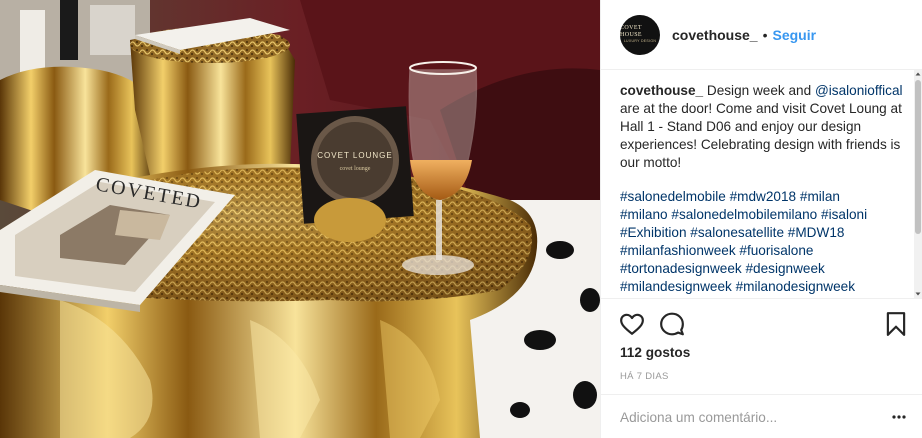 This screenshot has width=922, height=438. What do you see at coordinates (644, 376) in the screenshot?
I see `post-timestamp: HÁ 7 DIAS` at bounding box center [644, 376].